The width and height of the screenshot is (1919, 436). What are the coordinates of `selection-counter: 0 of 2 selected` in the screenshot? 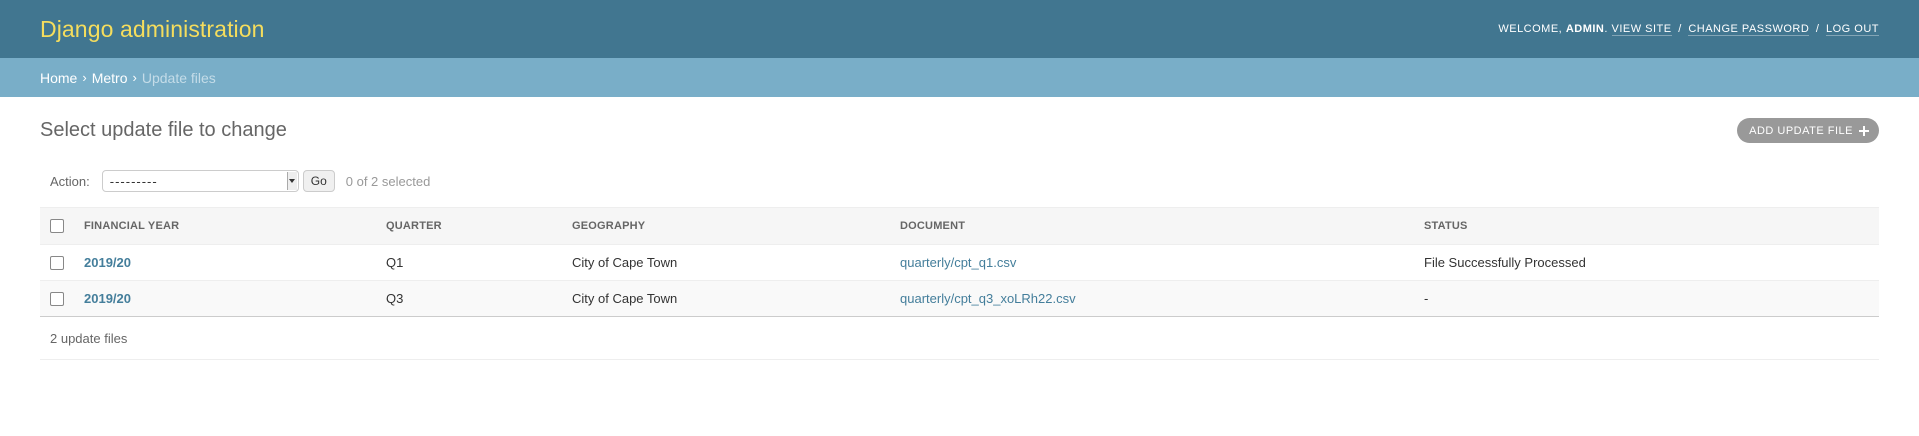 It's located at (388, 181).